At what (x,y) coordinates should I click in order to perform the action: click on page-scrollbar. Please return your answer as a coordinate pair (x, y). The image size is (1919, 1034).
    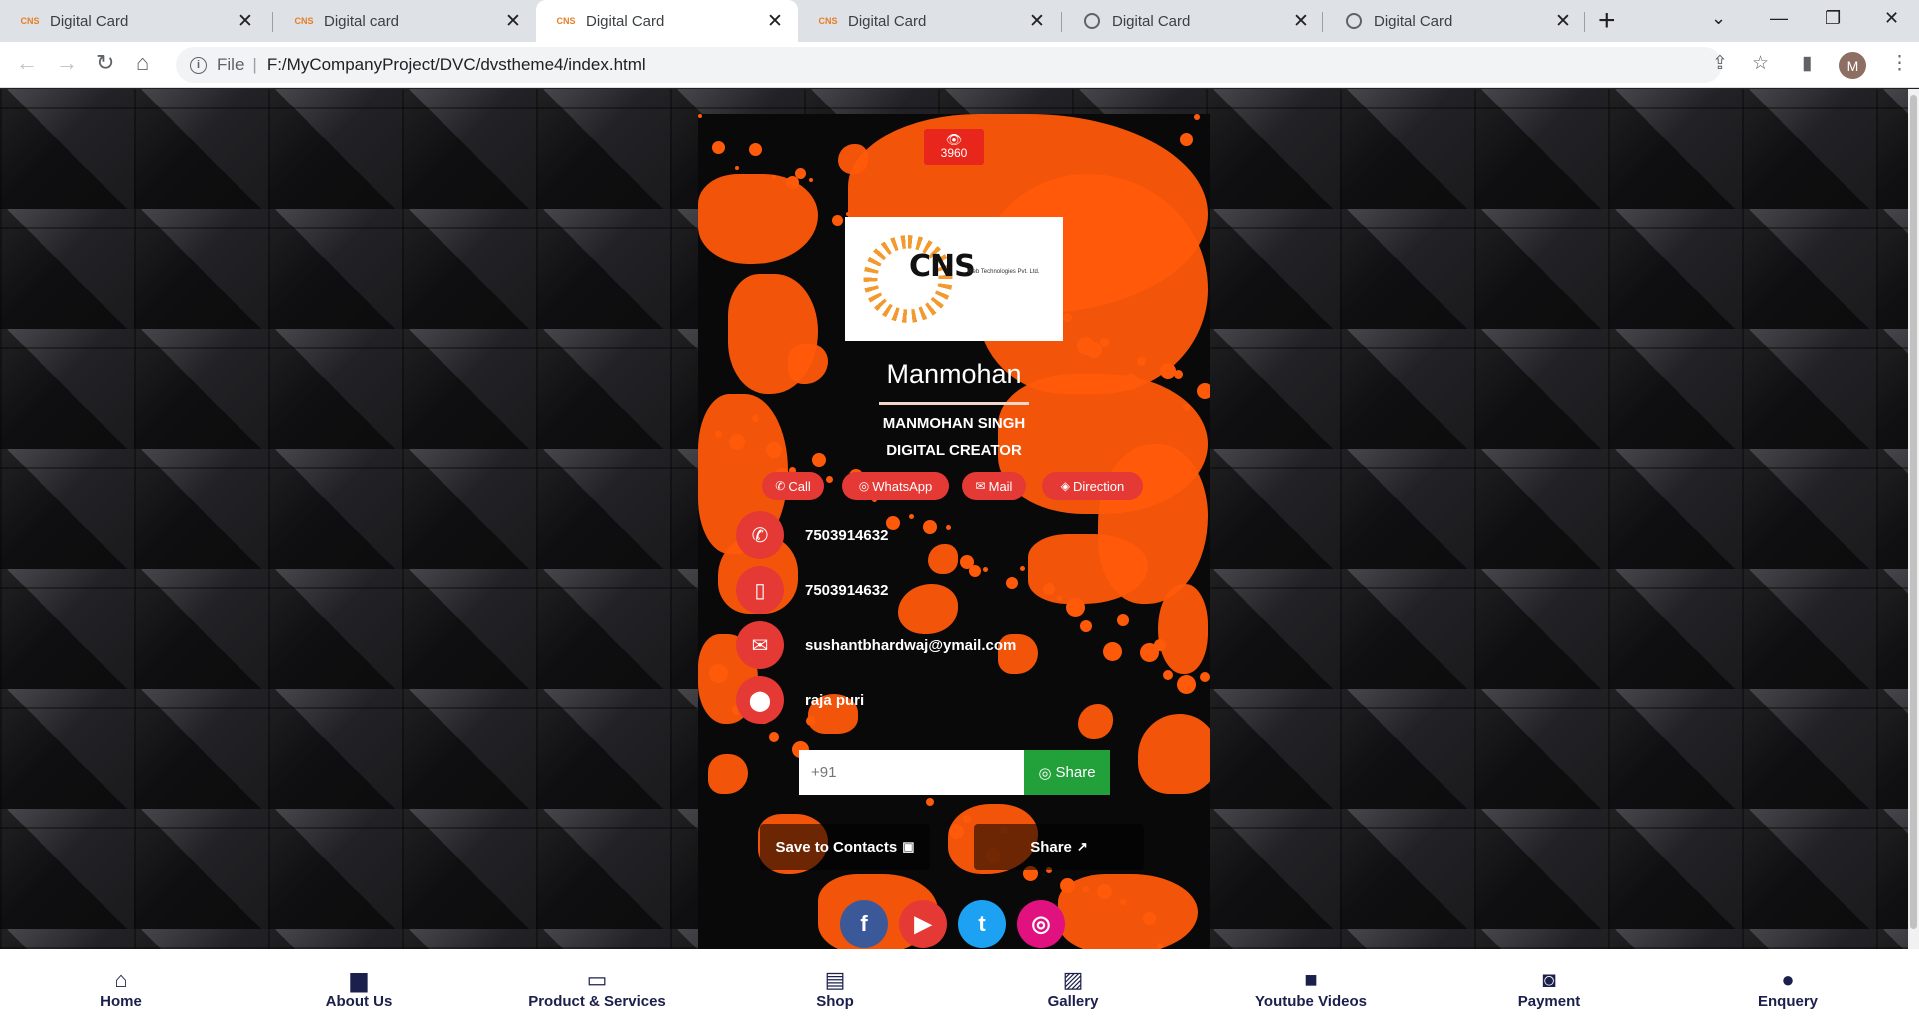
    Looking at the image, I should click on (1913, 519).